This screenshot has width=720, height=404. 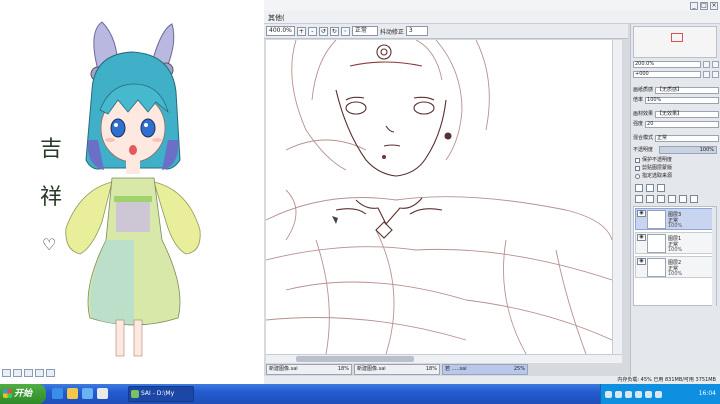 What do you see at coordinates (687, 90) in the screenshot?
I see `paper-texture-select: 【无质感】` at bounding box center [687, 90].